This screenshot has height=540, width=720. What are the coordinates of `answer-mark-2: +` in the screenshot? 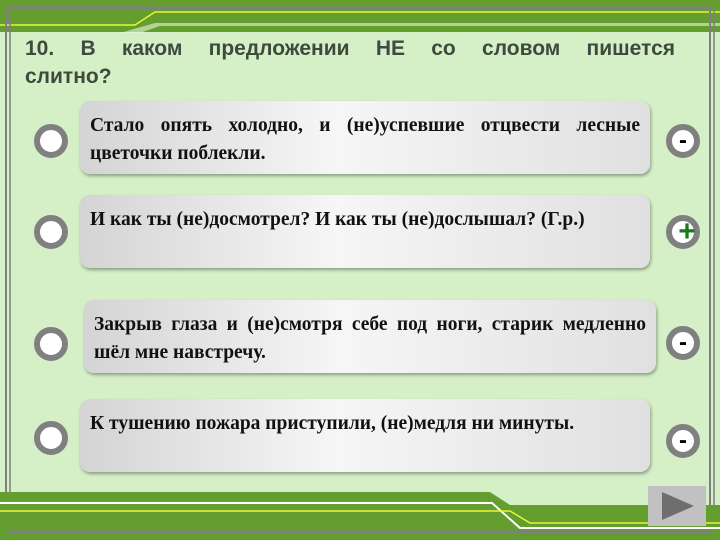 It's located at (683, 232).